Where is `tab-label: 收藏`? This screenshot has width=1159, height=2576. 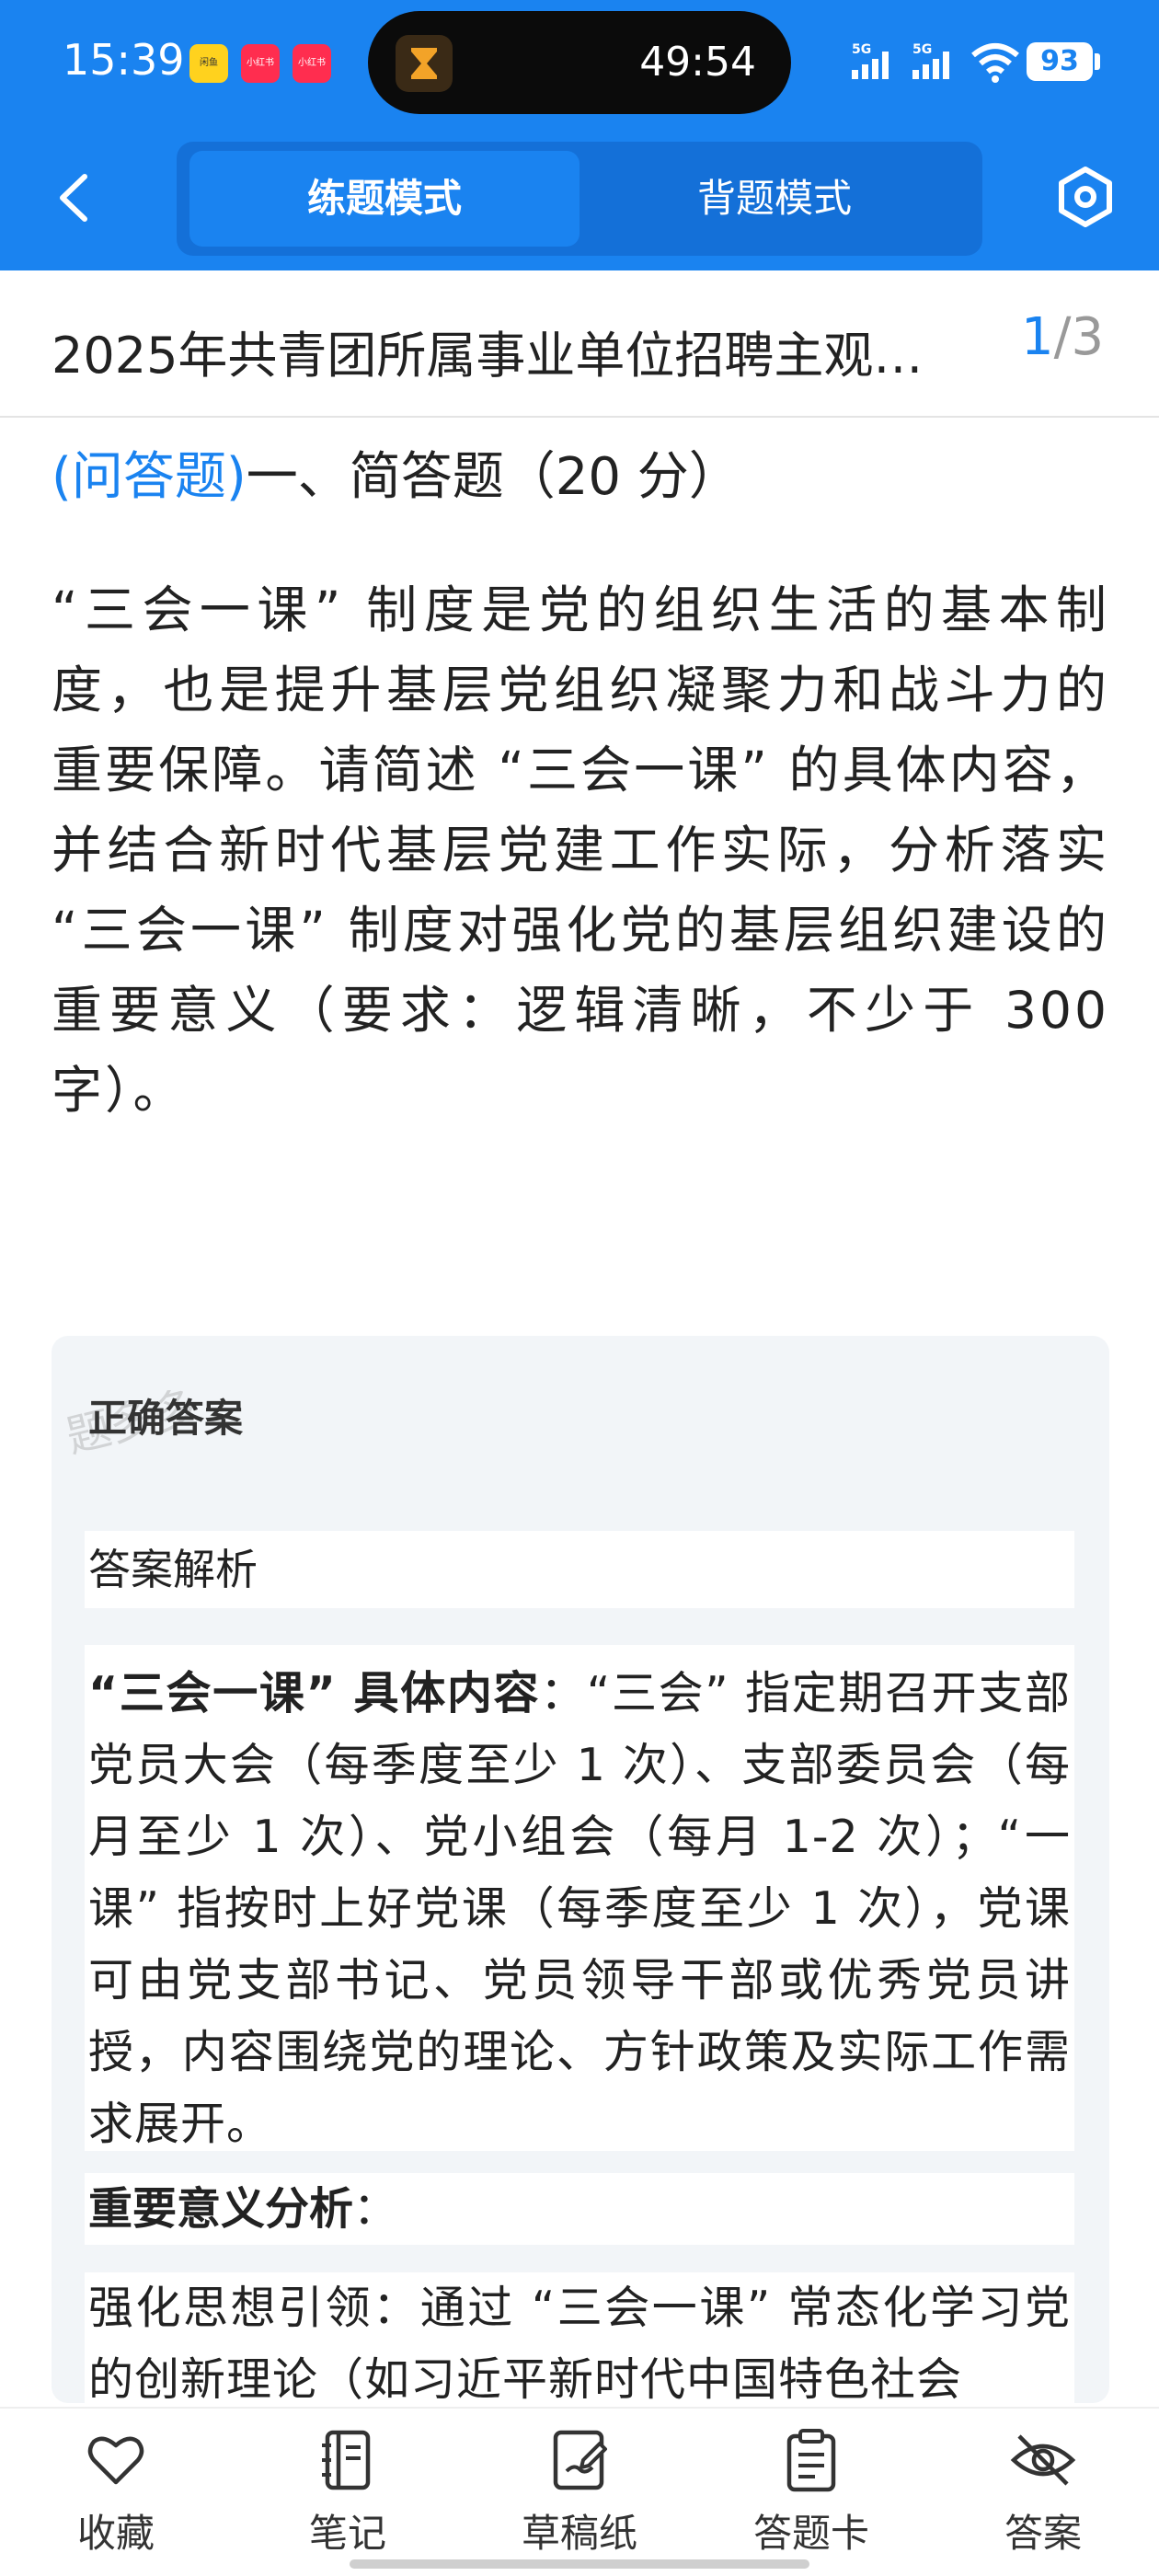
tab-label: 收藏 is located at coordinates (115, 2533).